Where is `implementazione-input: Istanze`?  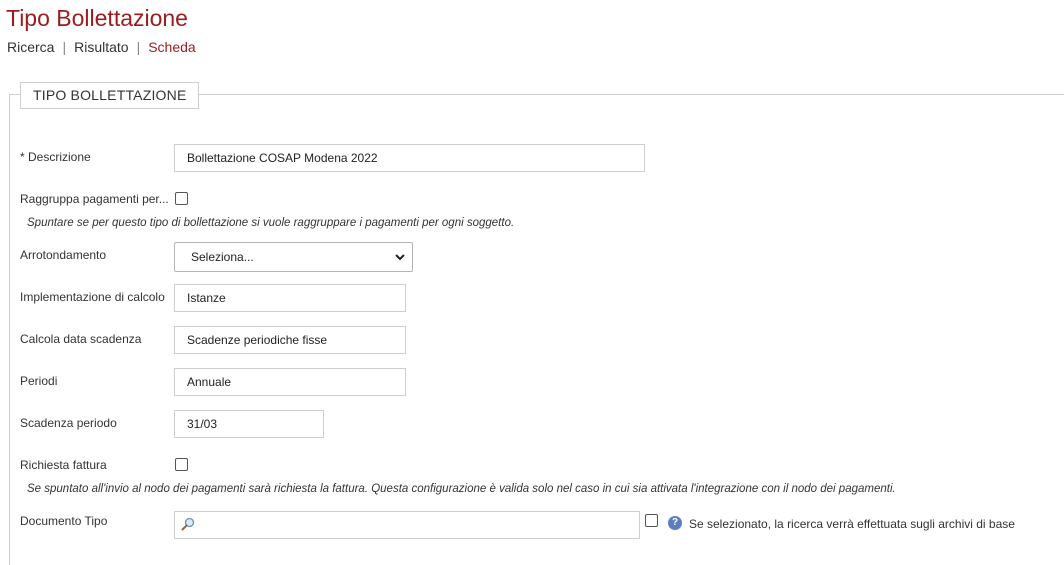 implementazione-input: Istanze is located at coordinates (290, 298).